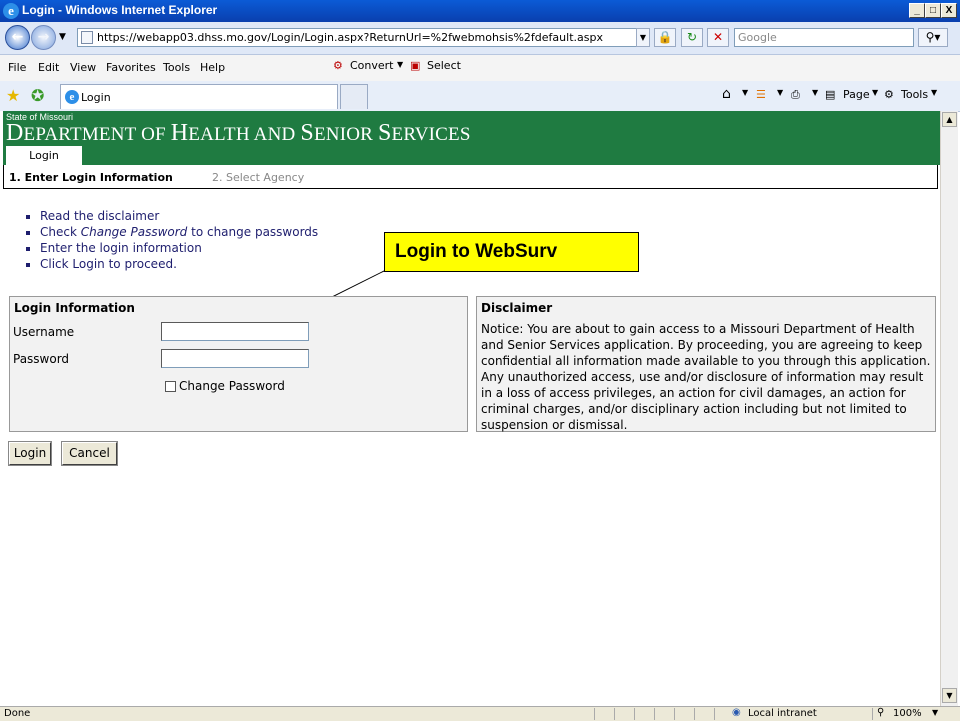 Image resolution: width=960 pixels, height=721 pixels. Describe the element at coordinates (17, 37) in the screenshot. I see `back-button: ←` at that location.